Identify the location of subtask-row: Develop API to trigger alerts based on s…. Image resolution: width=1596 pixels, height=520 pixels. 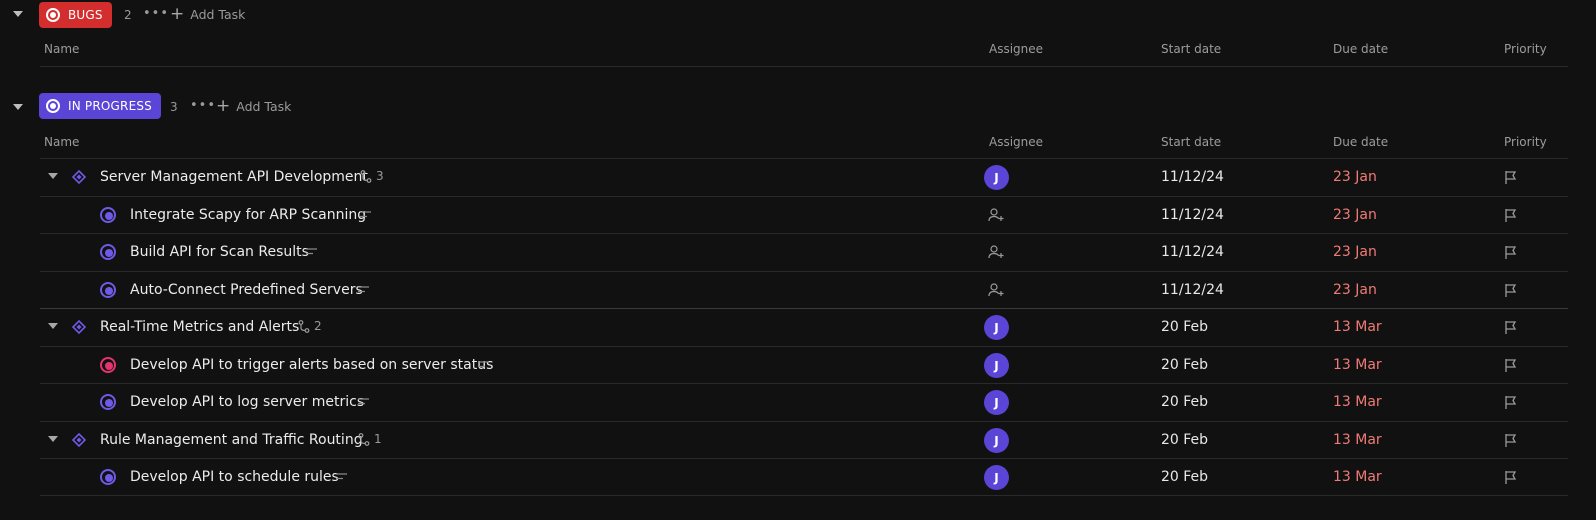
(804, 365).